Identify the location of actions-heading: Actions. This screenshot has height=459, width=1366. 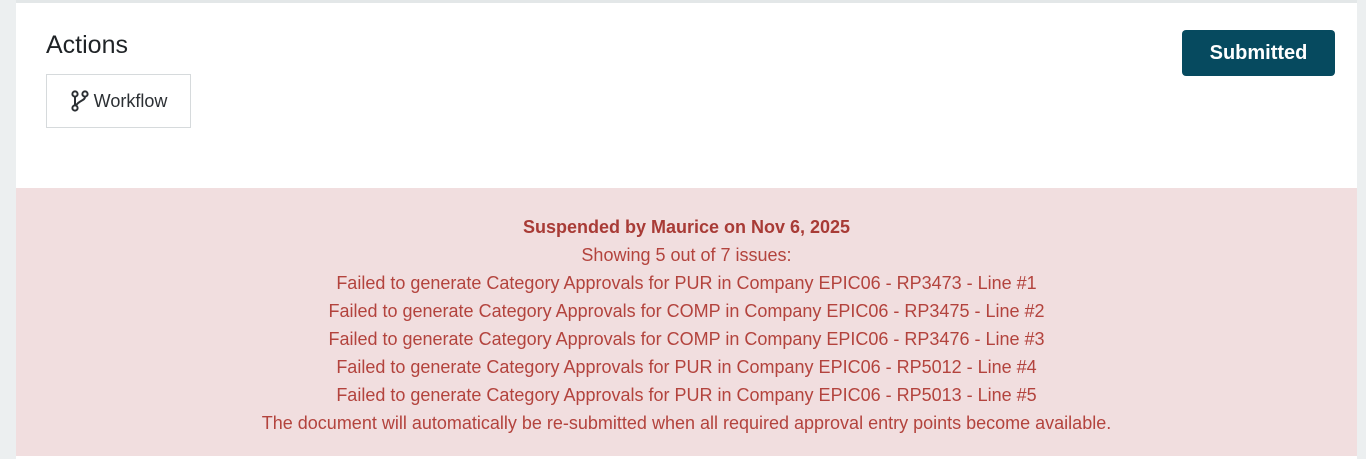
(87, 45).